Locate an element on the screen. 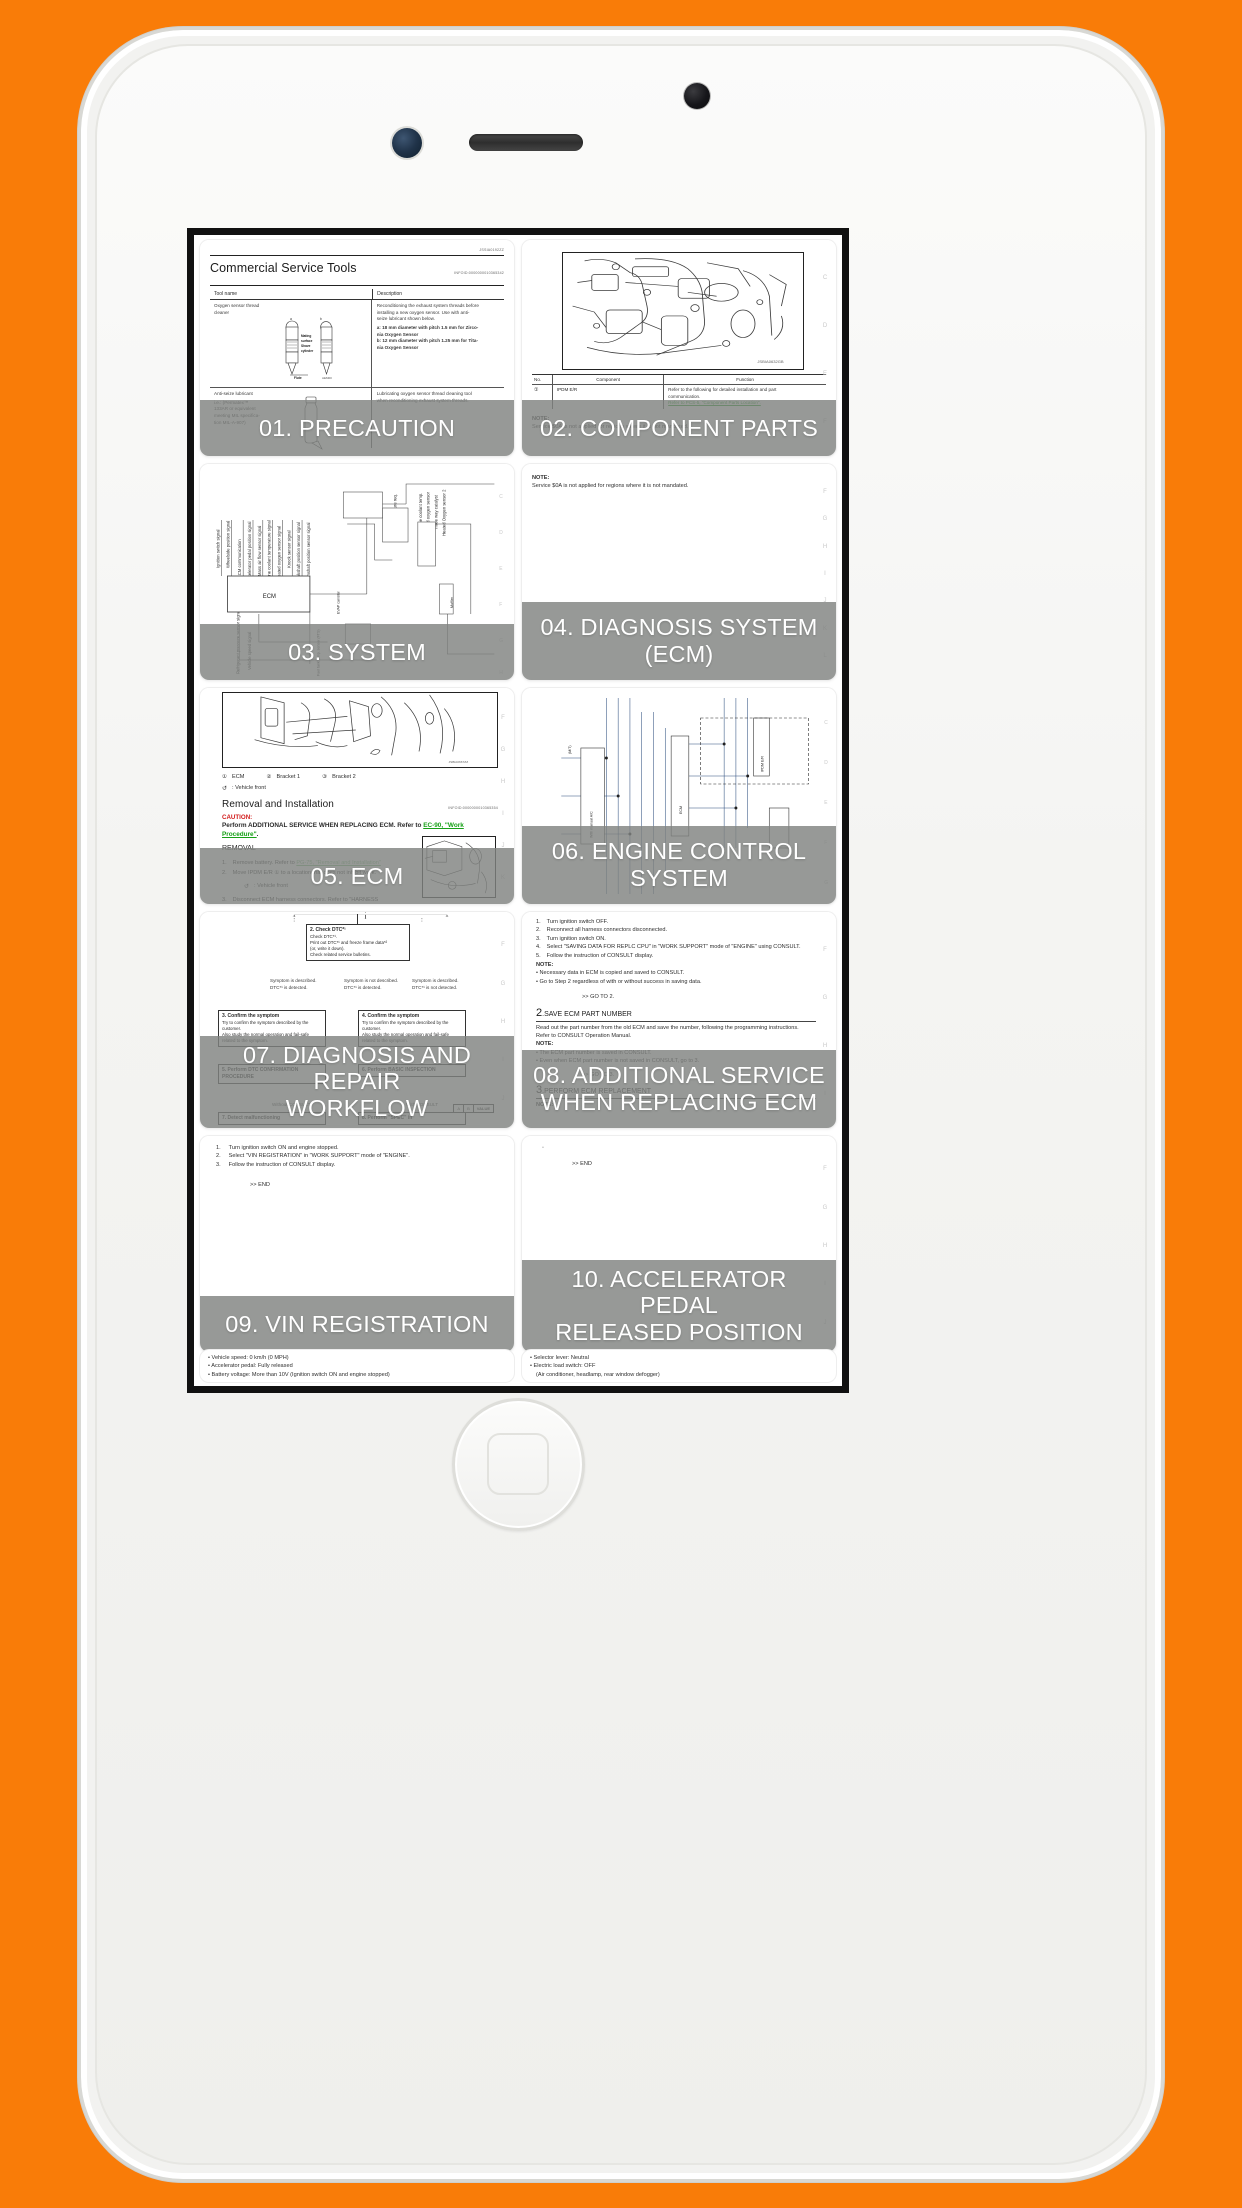  edge-line: Symptom is not described. is located at coordinates (371, 980).